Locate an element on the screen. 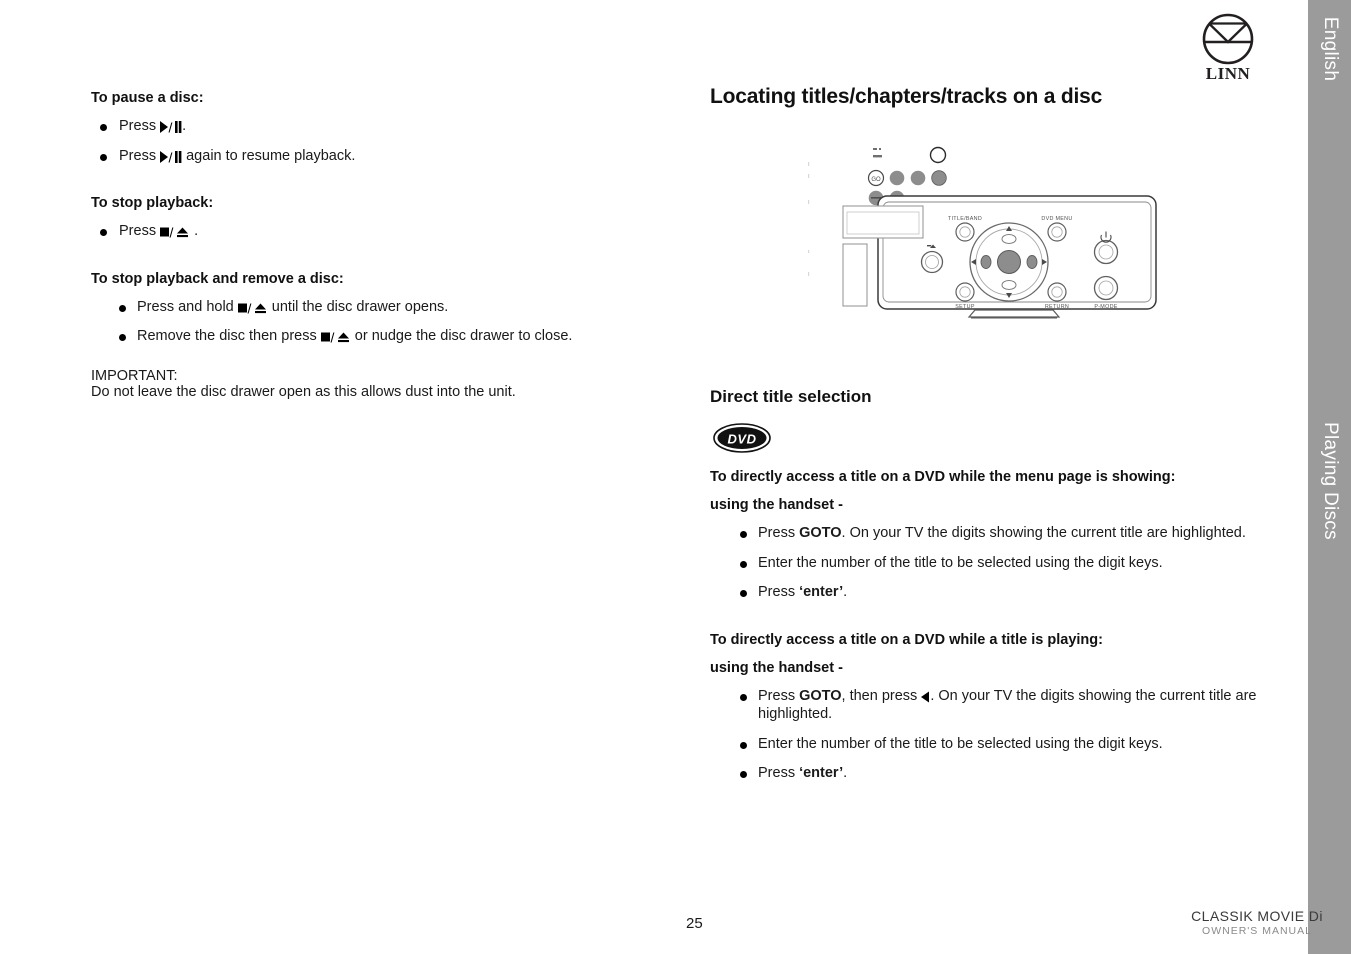 The height and width of the screenshot is (954, 1351). linn-circle-icon is located at coordinates (1228, 39).